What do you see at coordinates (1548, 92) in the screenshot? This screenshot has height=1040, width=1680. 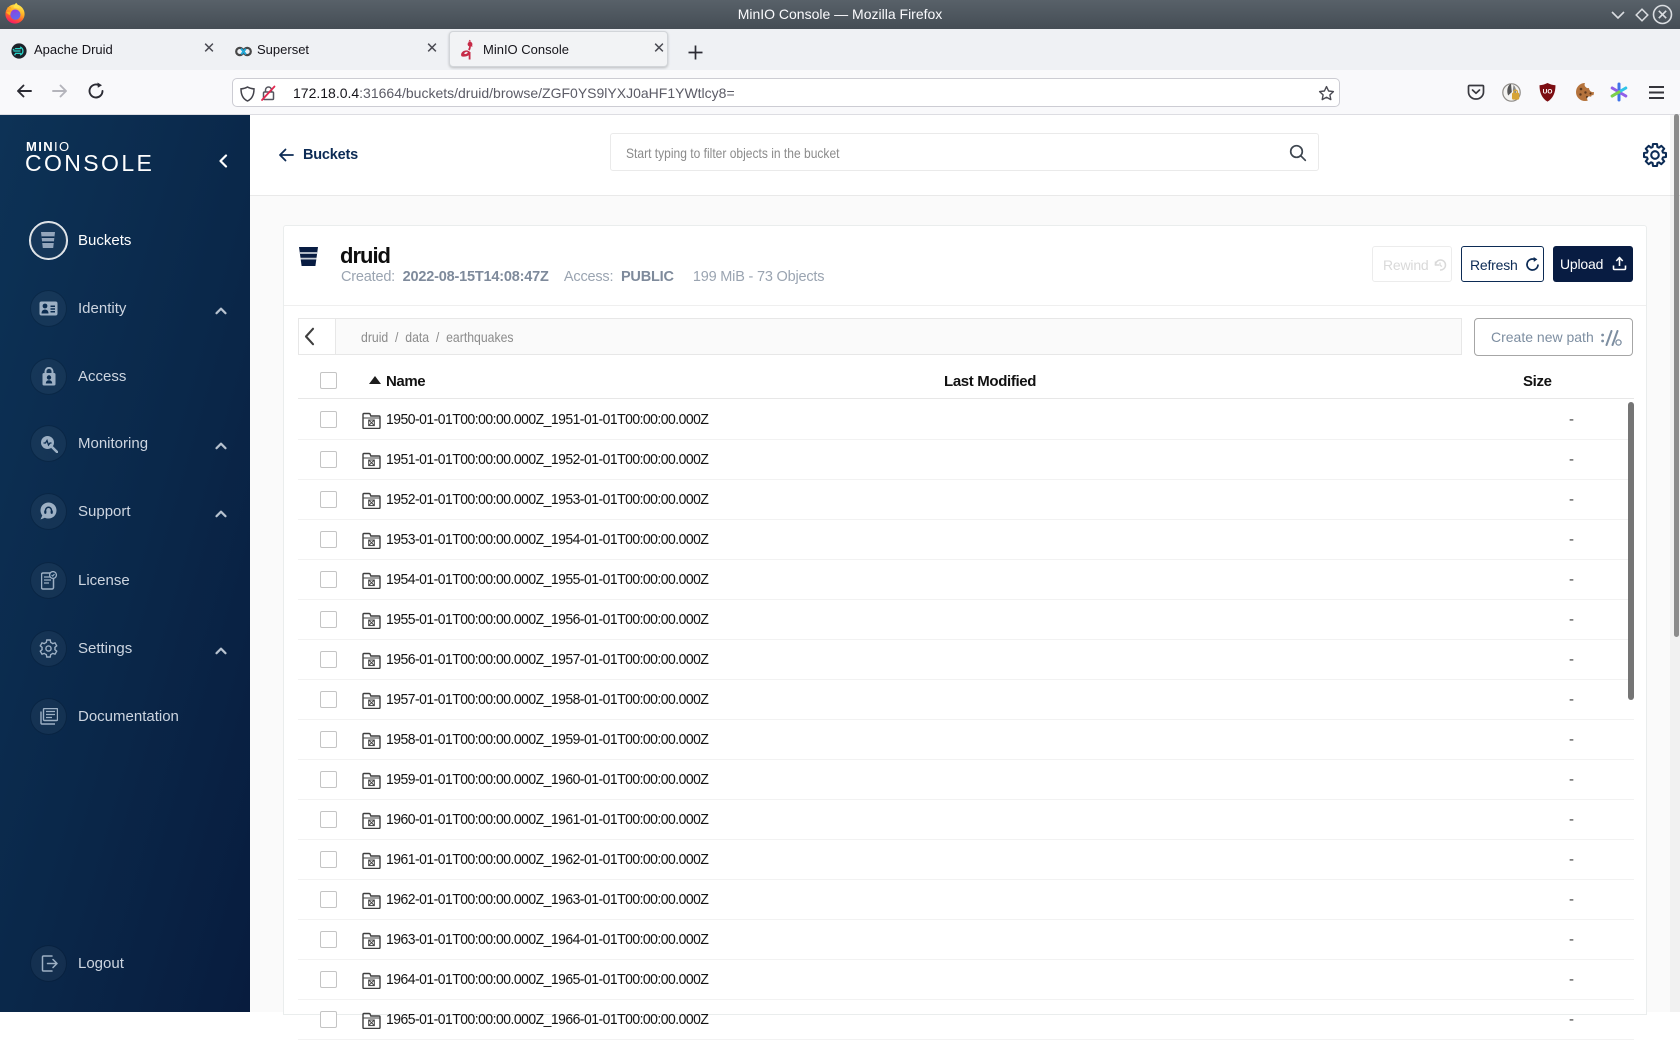 I see `svg-text: UO` at bounding box center [1548, 92].